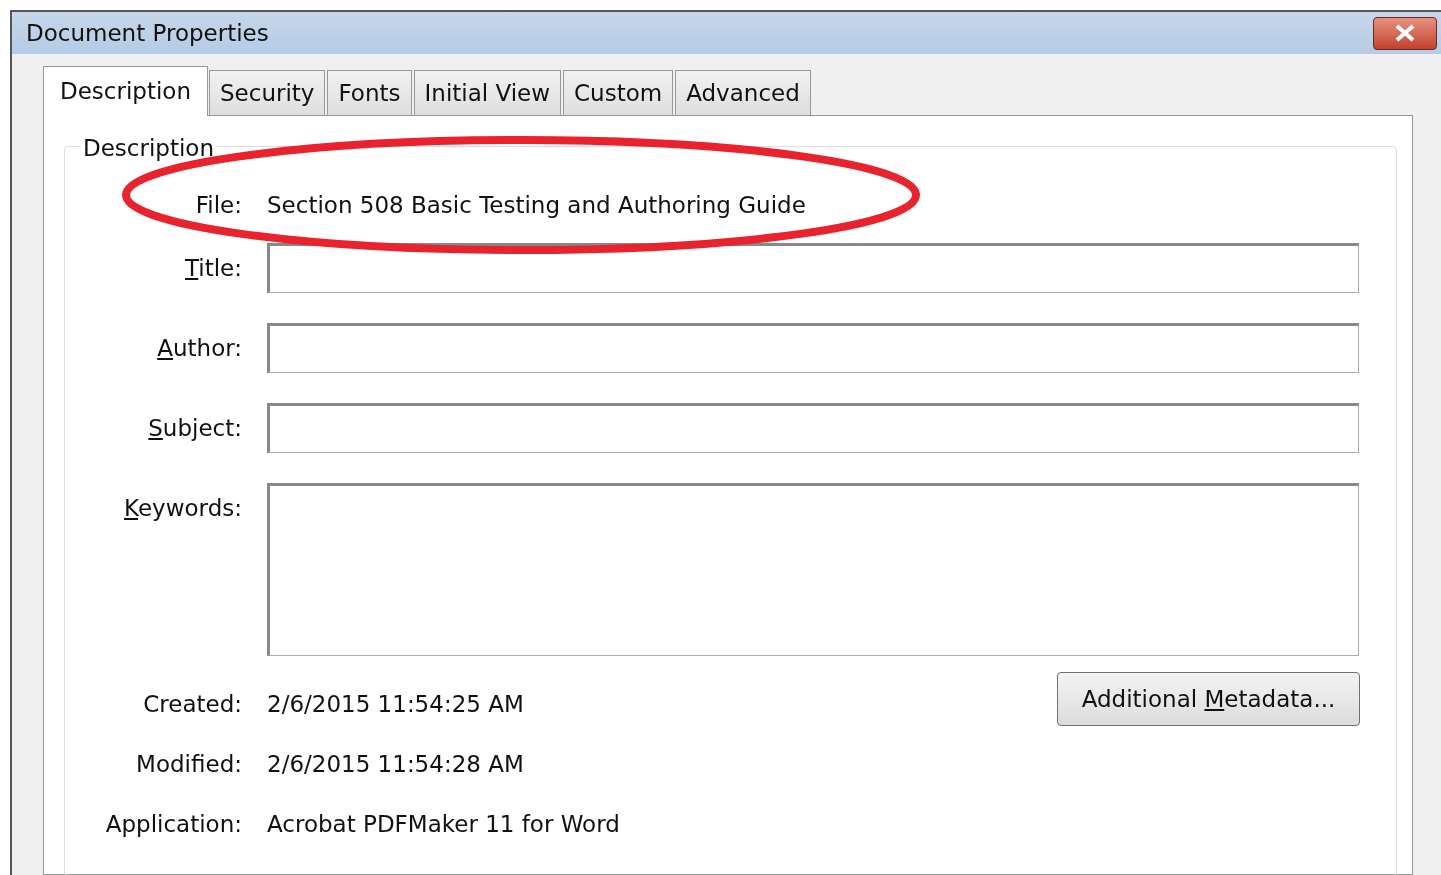  I want to click on info-value: 2/6/2015 11:54:28 AM, so click(395, 764).